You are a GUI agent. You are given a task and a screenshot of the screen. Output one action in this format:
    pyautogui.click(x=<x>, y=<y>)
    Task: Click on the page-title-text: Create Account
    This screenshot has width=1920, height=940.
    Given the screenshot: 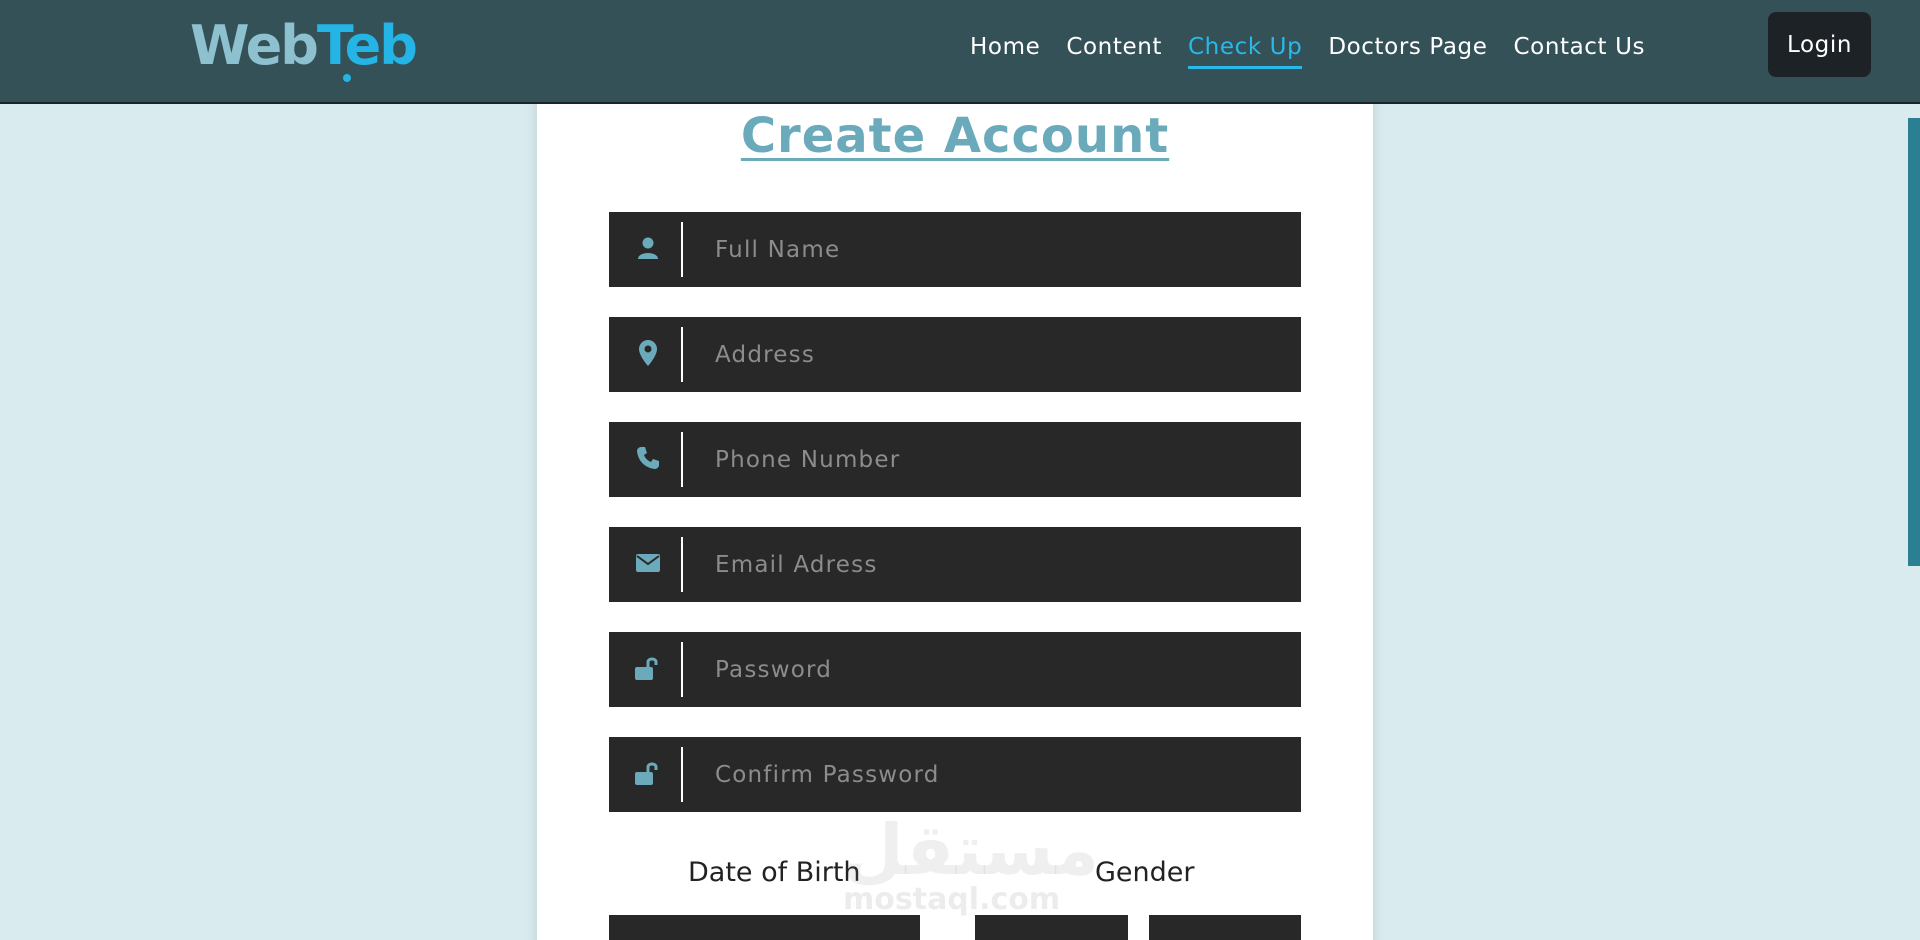 What is the action you would take?
    pyautogui.click(x=955, y=136)
    